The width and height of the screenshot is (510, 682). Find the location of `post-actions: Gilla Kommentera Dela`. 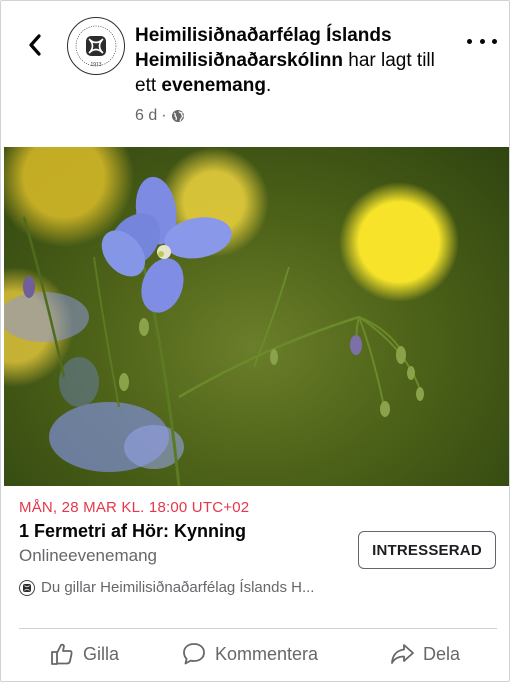

post-actions: Gilla Kommentera Dela is located at coordinates (255, 657).